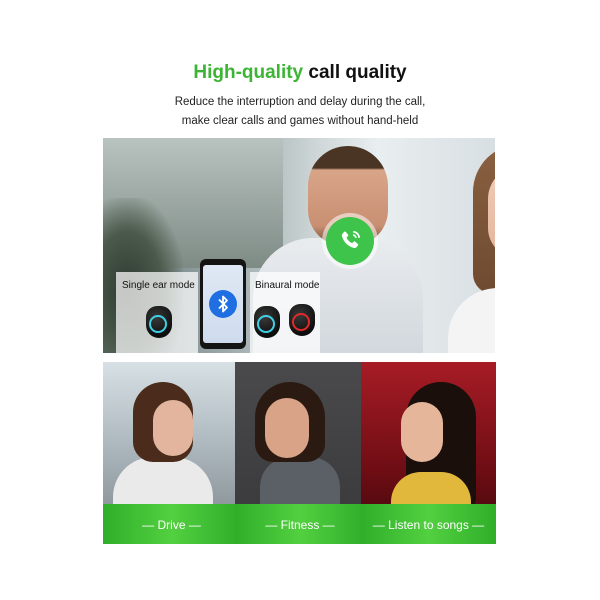  Describe the element at coordinates (171, 525) in the screenshot. I see `drive-caption: — Drive —` at that location.